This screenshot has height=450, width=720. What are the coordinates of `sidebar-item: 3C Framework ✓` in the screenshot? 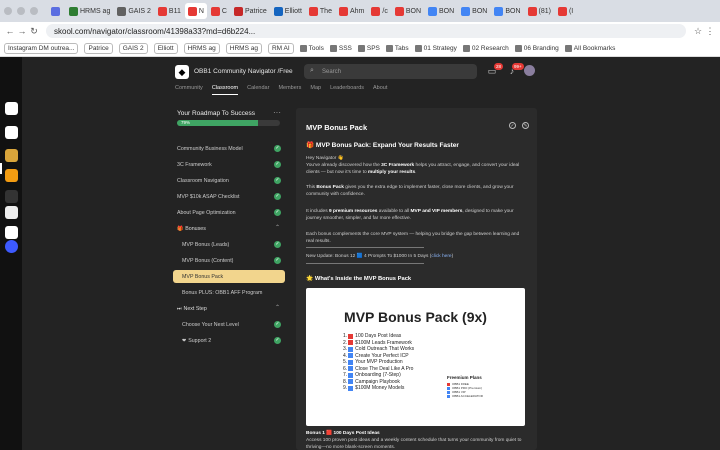 It's located at (229, 164).